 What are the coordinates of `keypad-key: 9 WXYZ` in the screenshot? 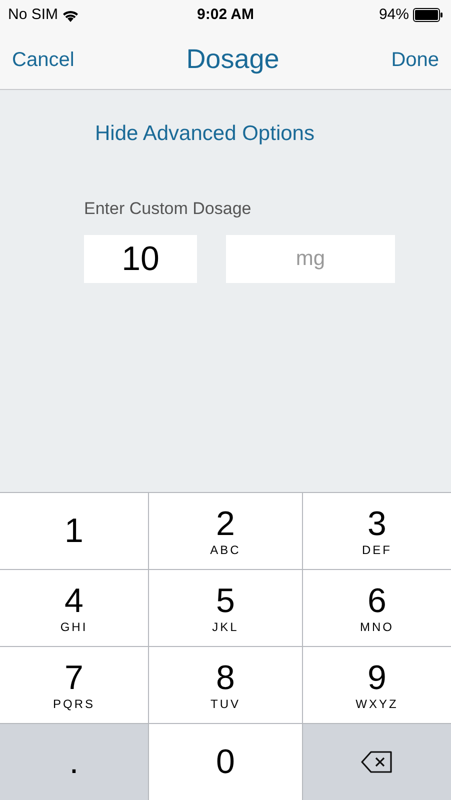 It's located at (377, 685).